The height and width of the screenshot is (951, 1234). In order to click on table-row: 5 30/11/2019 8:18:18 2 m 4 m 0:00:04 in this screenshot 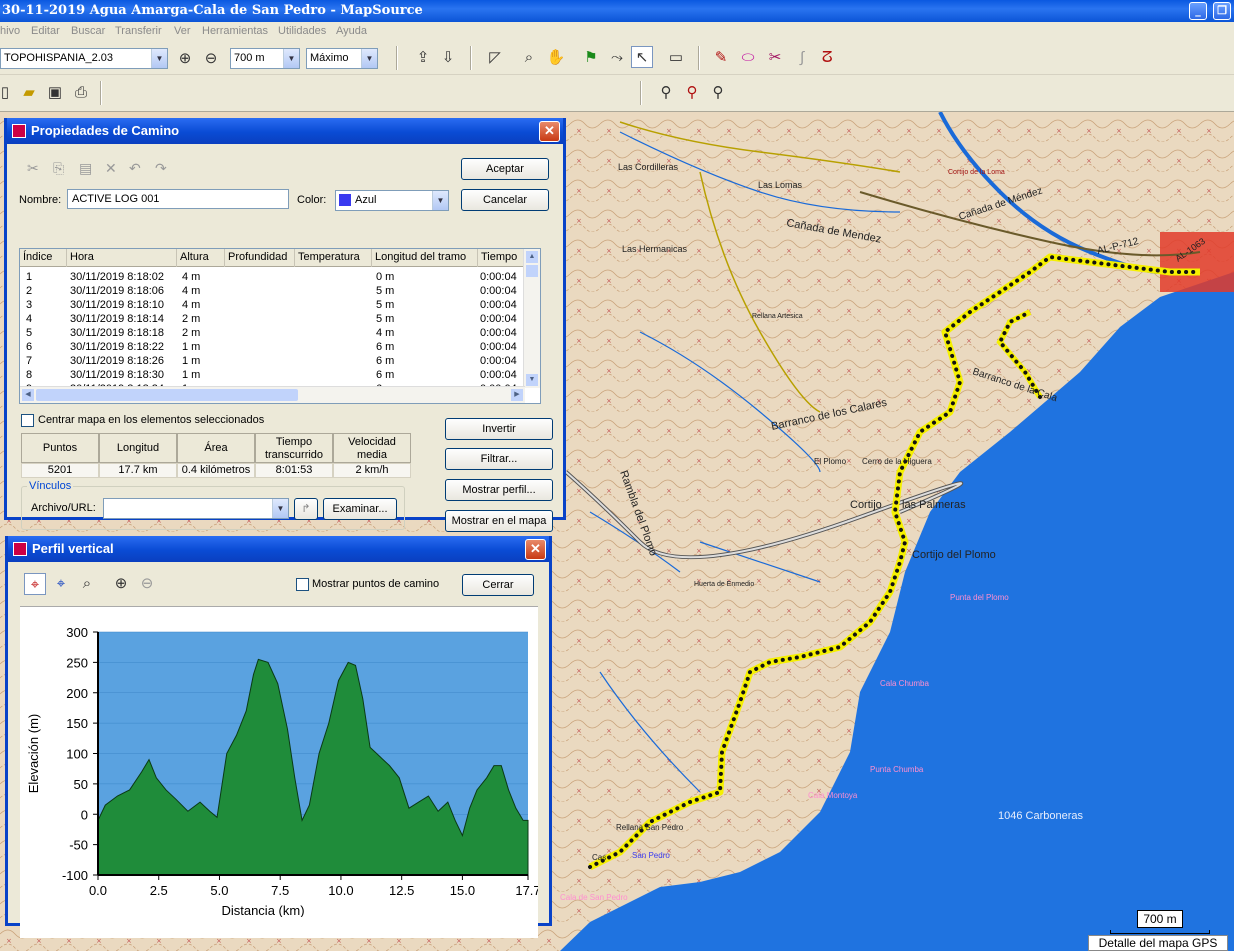, I will do `click(272, 333)`.